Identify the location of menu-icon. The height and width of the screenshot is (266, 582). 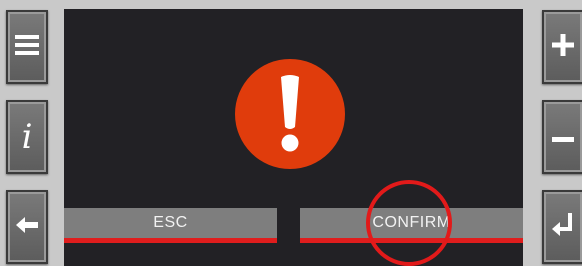
(27, 47).